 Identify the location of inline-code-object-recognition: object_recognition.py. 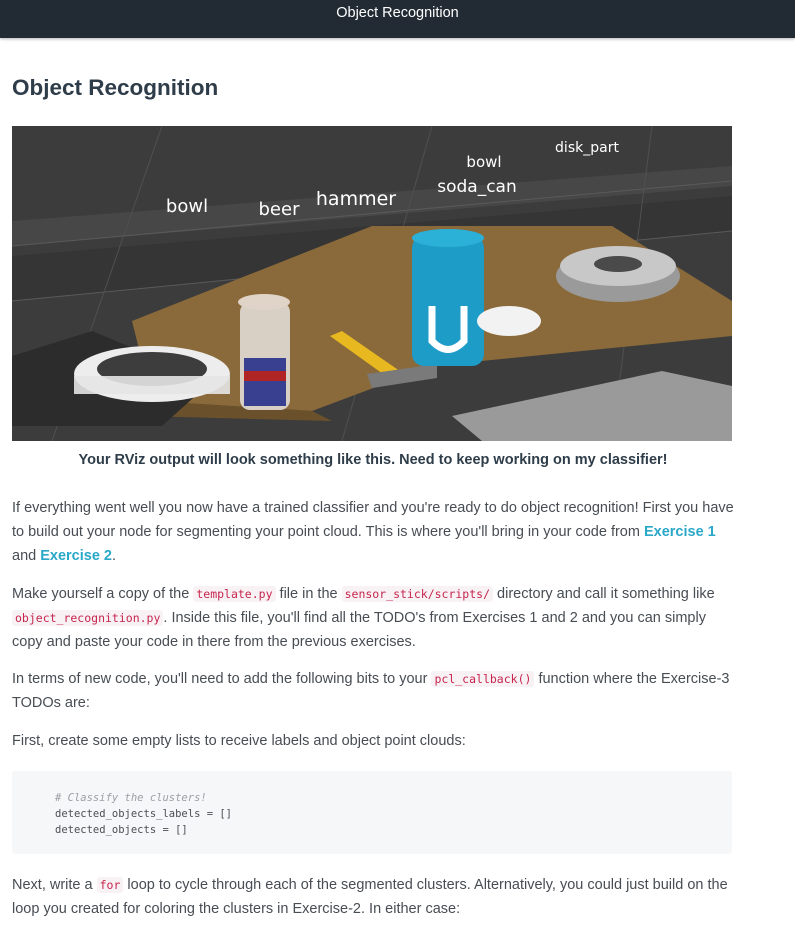
(88, 618).